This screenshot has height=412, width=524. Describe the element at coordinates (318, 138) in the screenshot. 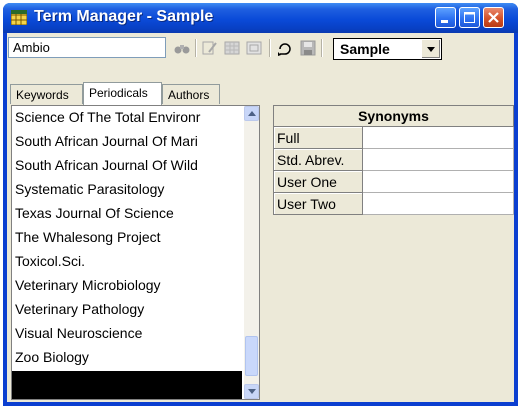

I see `synonym-label-full: Full` at that location.